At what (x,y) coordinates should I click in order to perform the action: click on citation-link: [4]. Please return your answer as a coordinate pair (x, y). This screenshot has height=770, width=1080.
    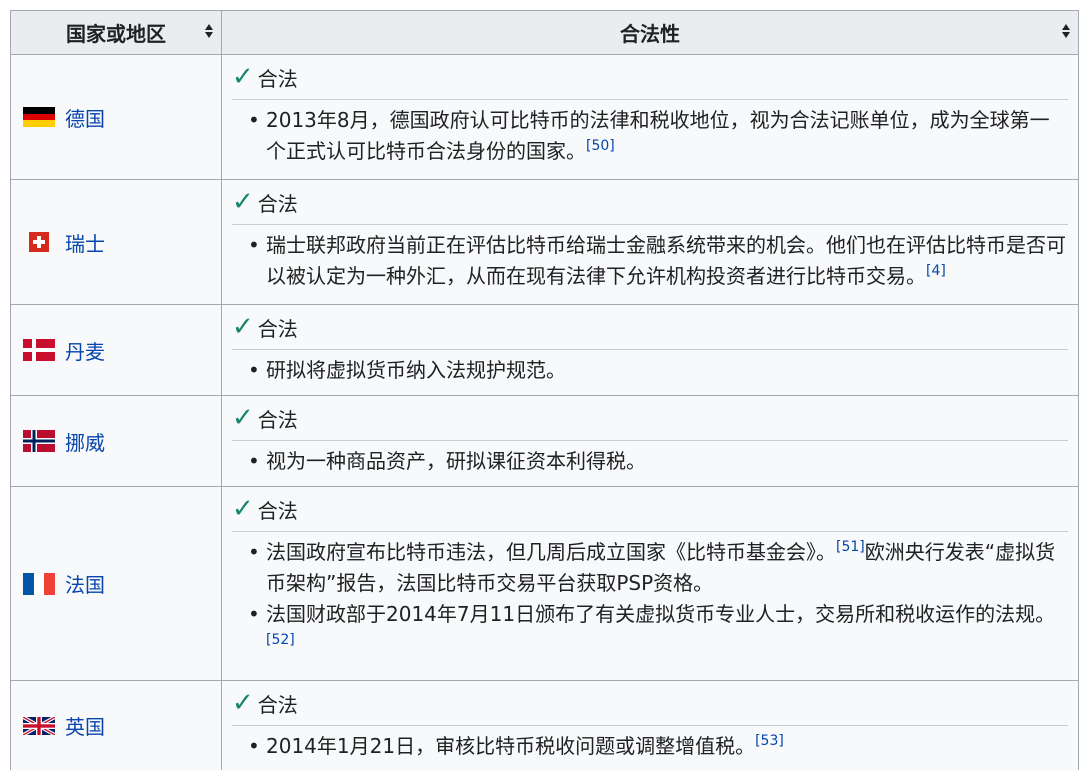
    Looking at the image, I should click on (936, 271).